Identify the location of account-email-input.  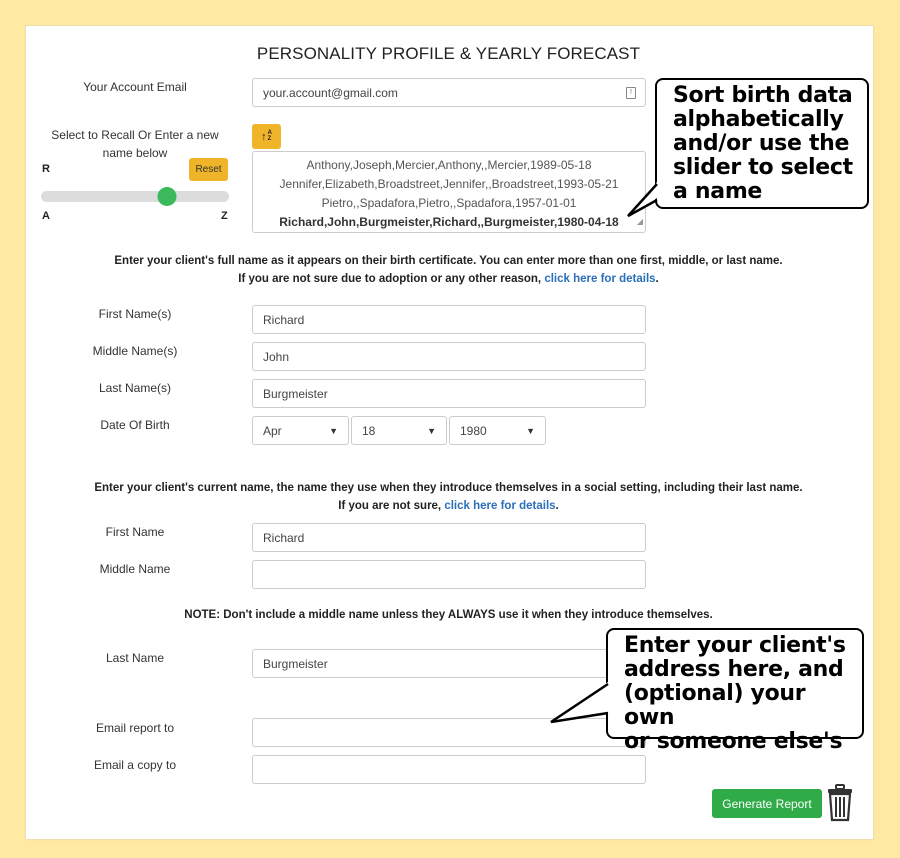
(449, 92).